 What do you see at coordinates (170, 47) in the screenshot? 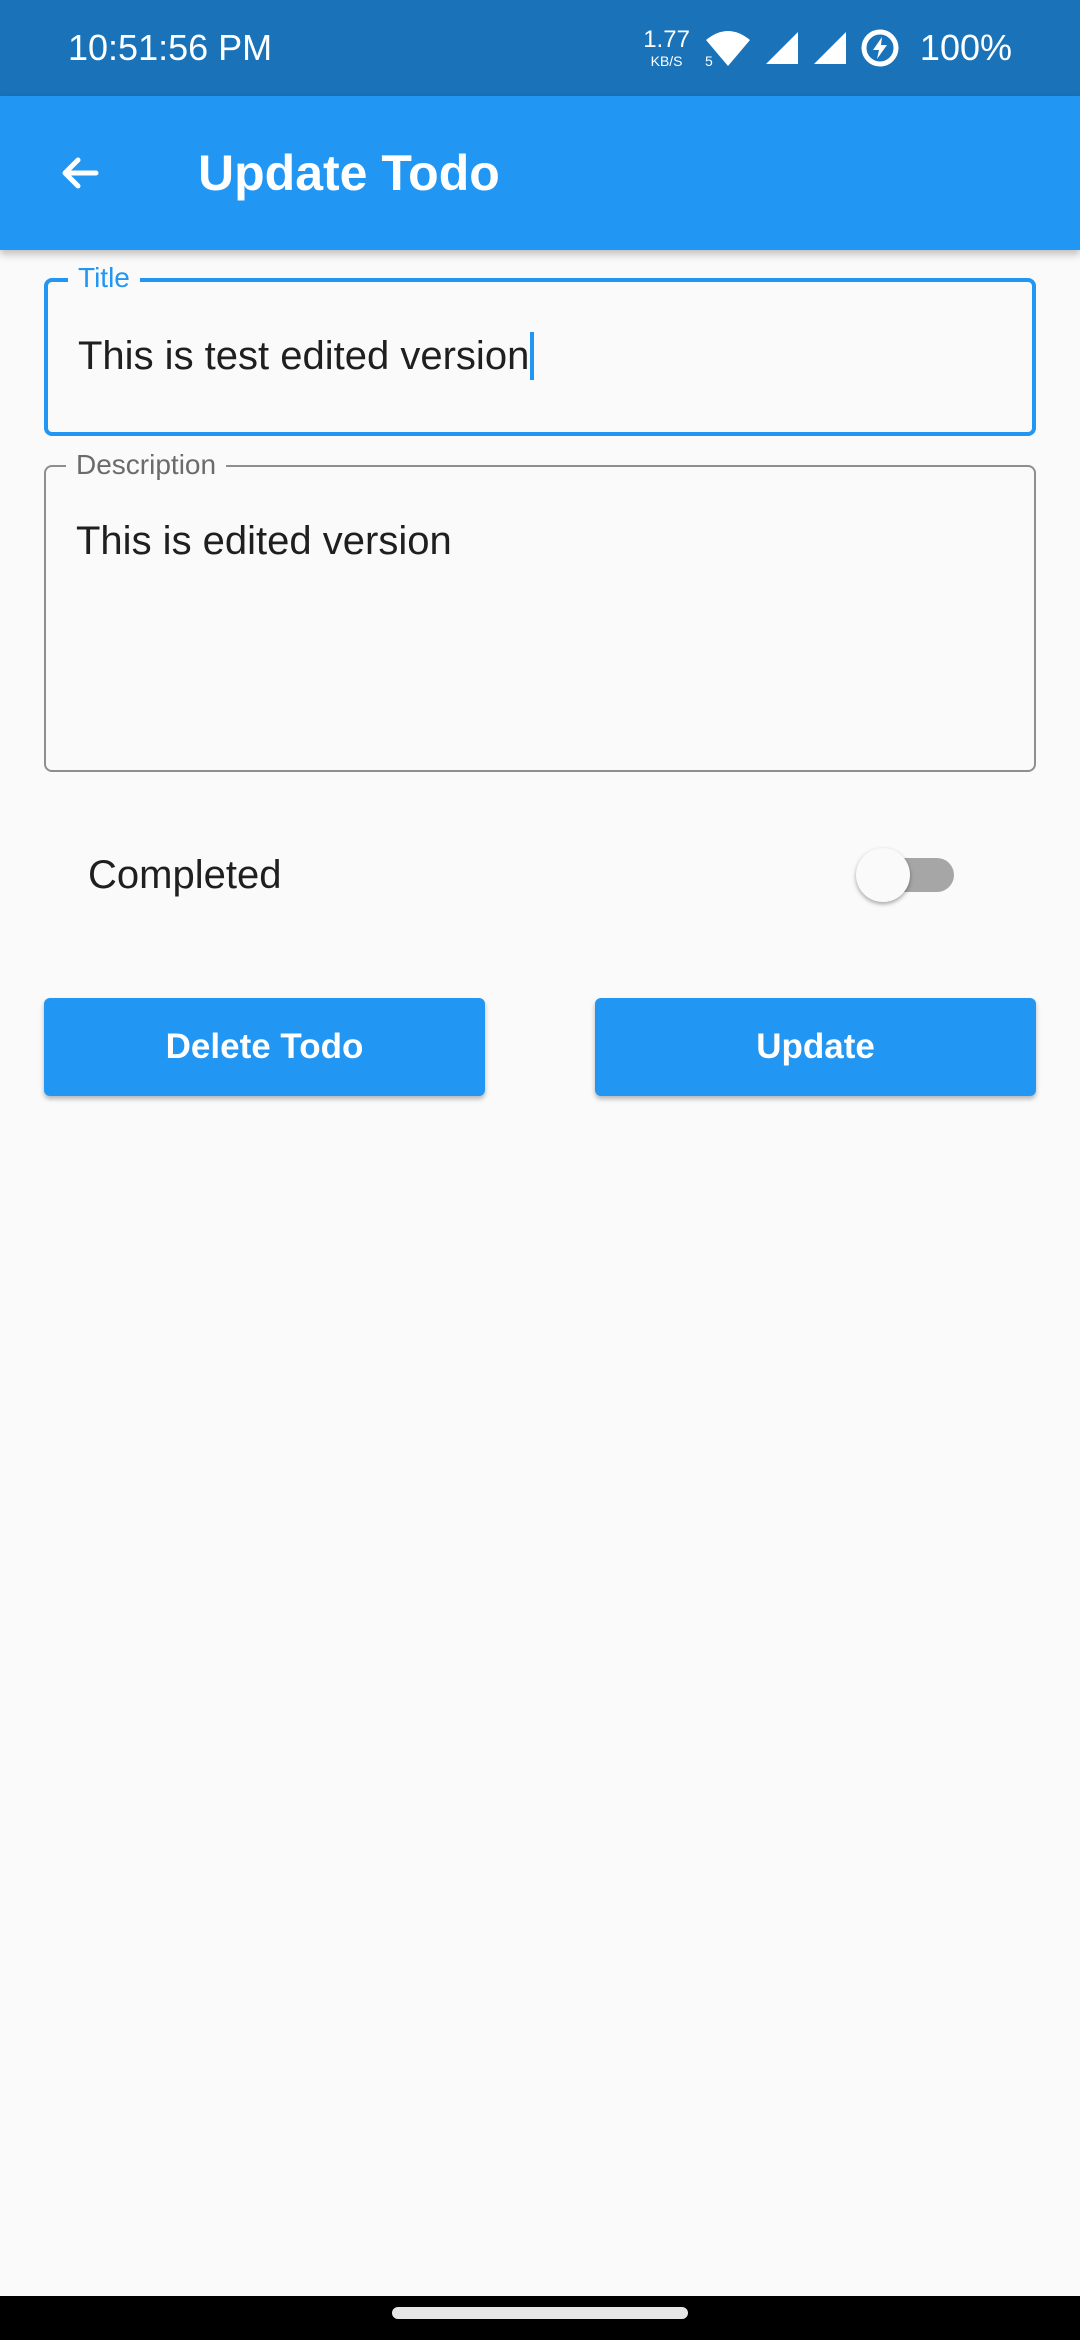
I see `status-time: 10:51:56 PM` at bounding box center [170, 47].